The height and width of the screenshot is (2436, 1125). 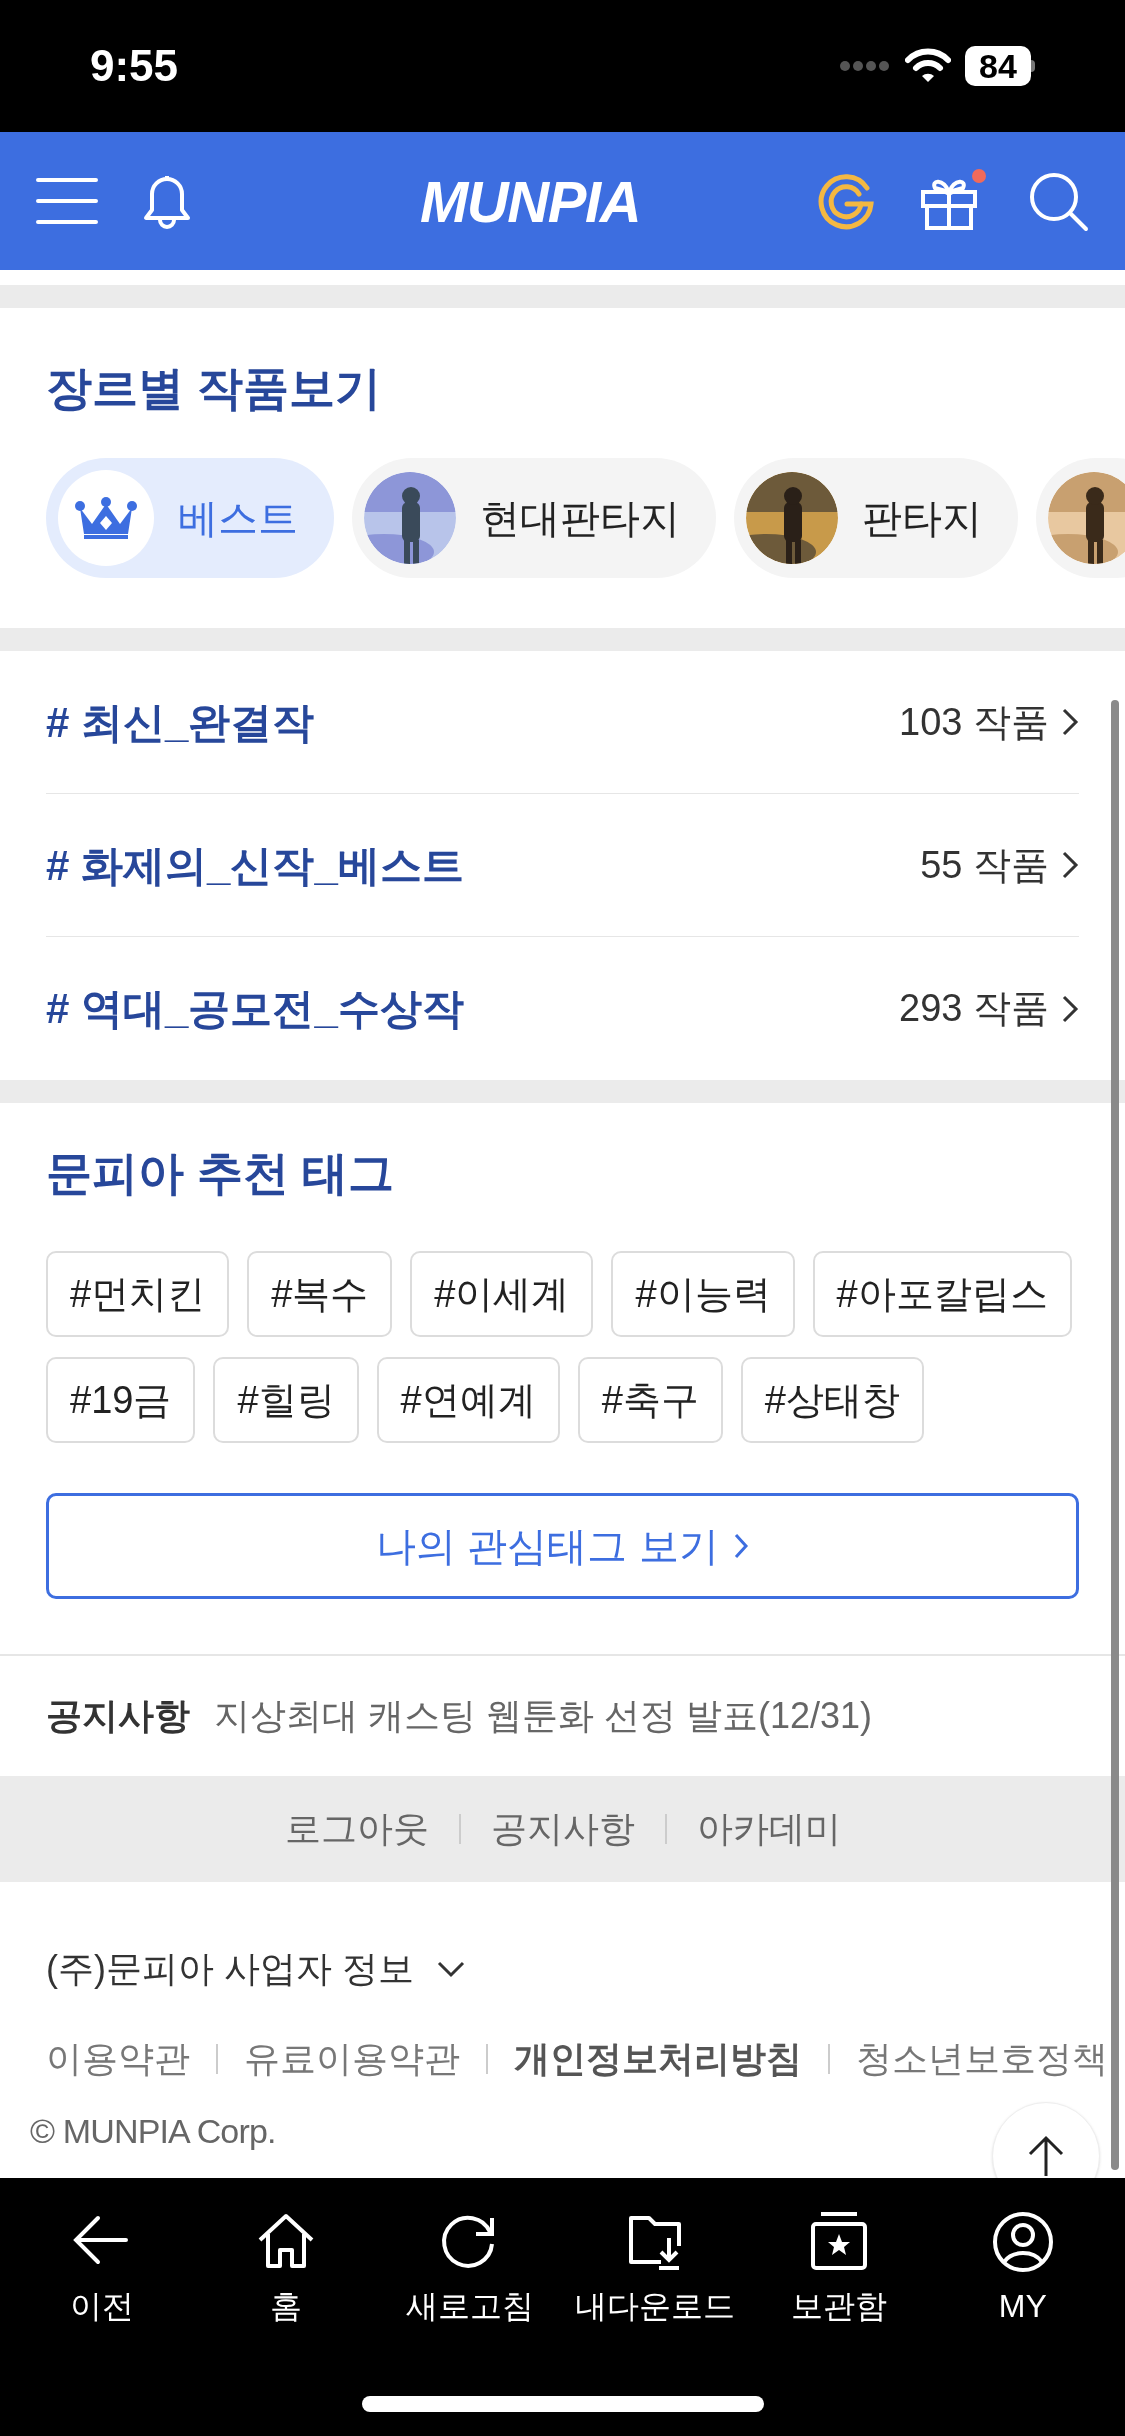 I want to click on business-info-toggle: (주)문피아 사업자 정보, so click(x=230, y=1969).